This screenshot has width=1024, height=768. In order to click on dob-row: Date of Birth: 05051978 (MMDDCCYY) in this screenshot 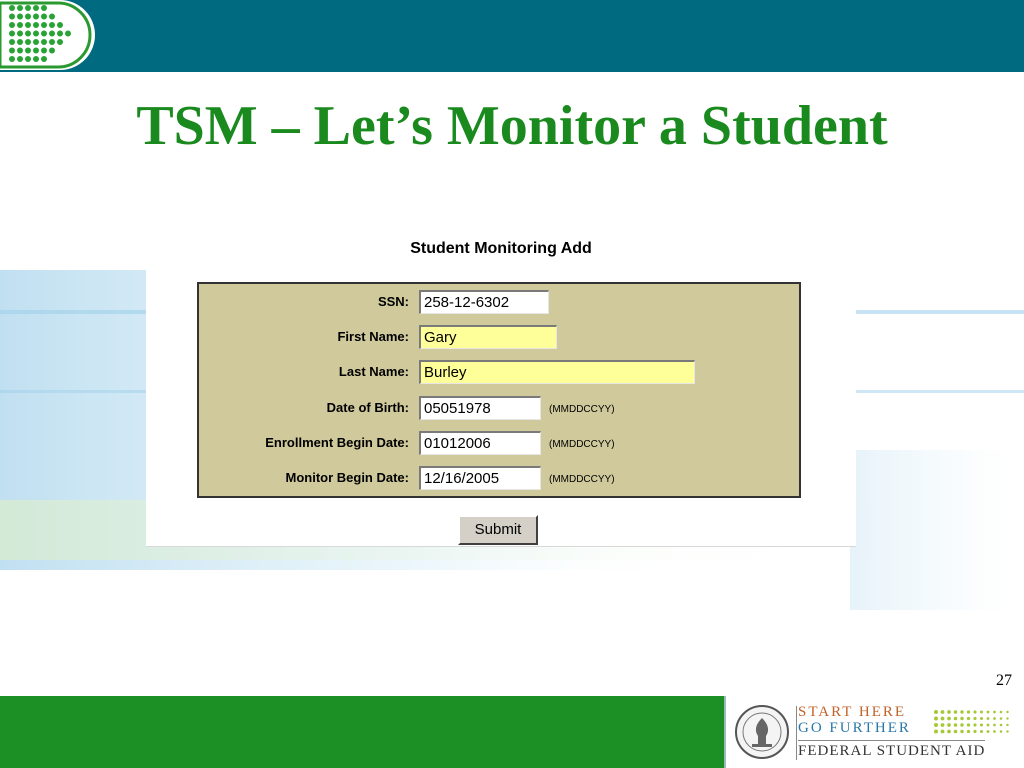, I will do `click(499, 409)`.